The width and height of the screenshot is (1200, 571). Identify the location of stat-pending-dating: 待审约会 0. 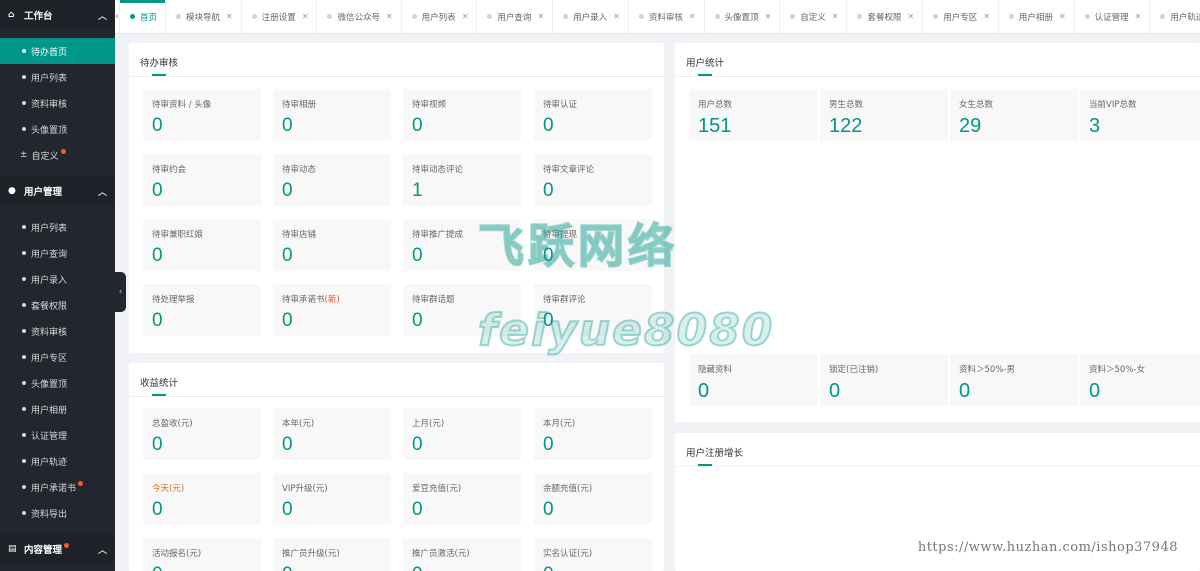
(202, 180).